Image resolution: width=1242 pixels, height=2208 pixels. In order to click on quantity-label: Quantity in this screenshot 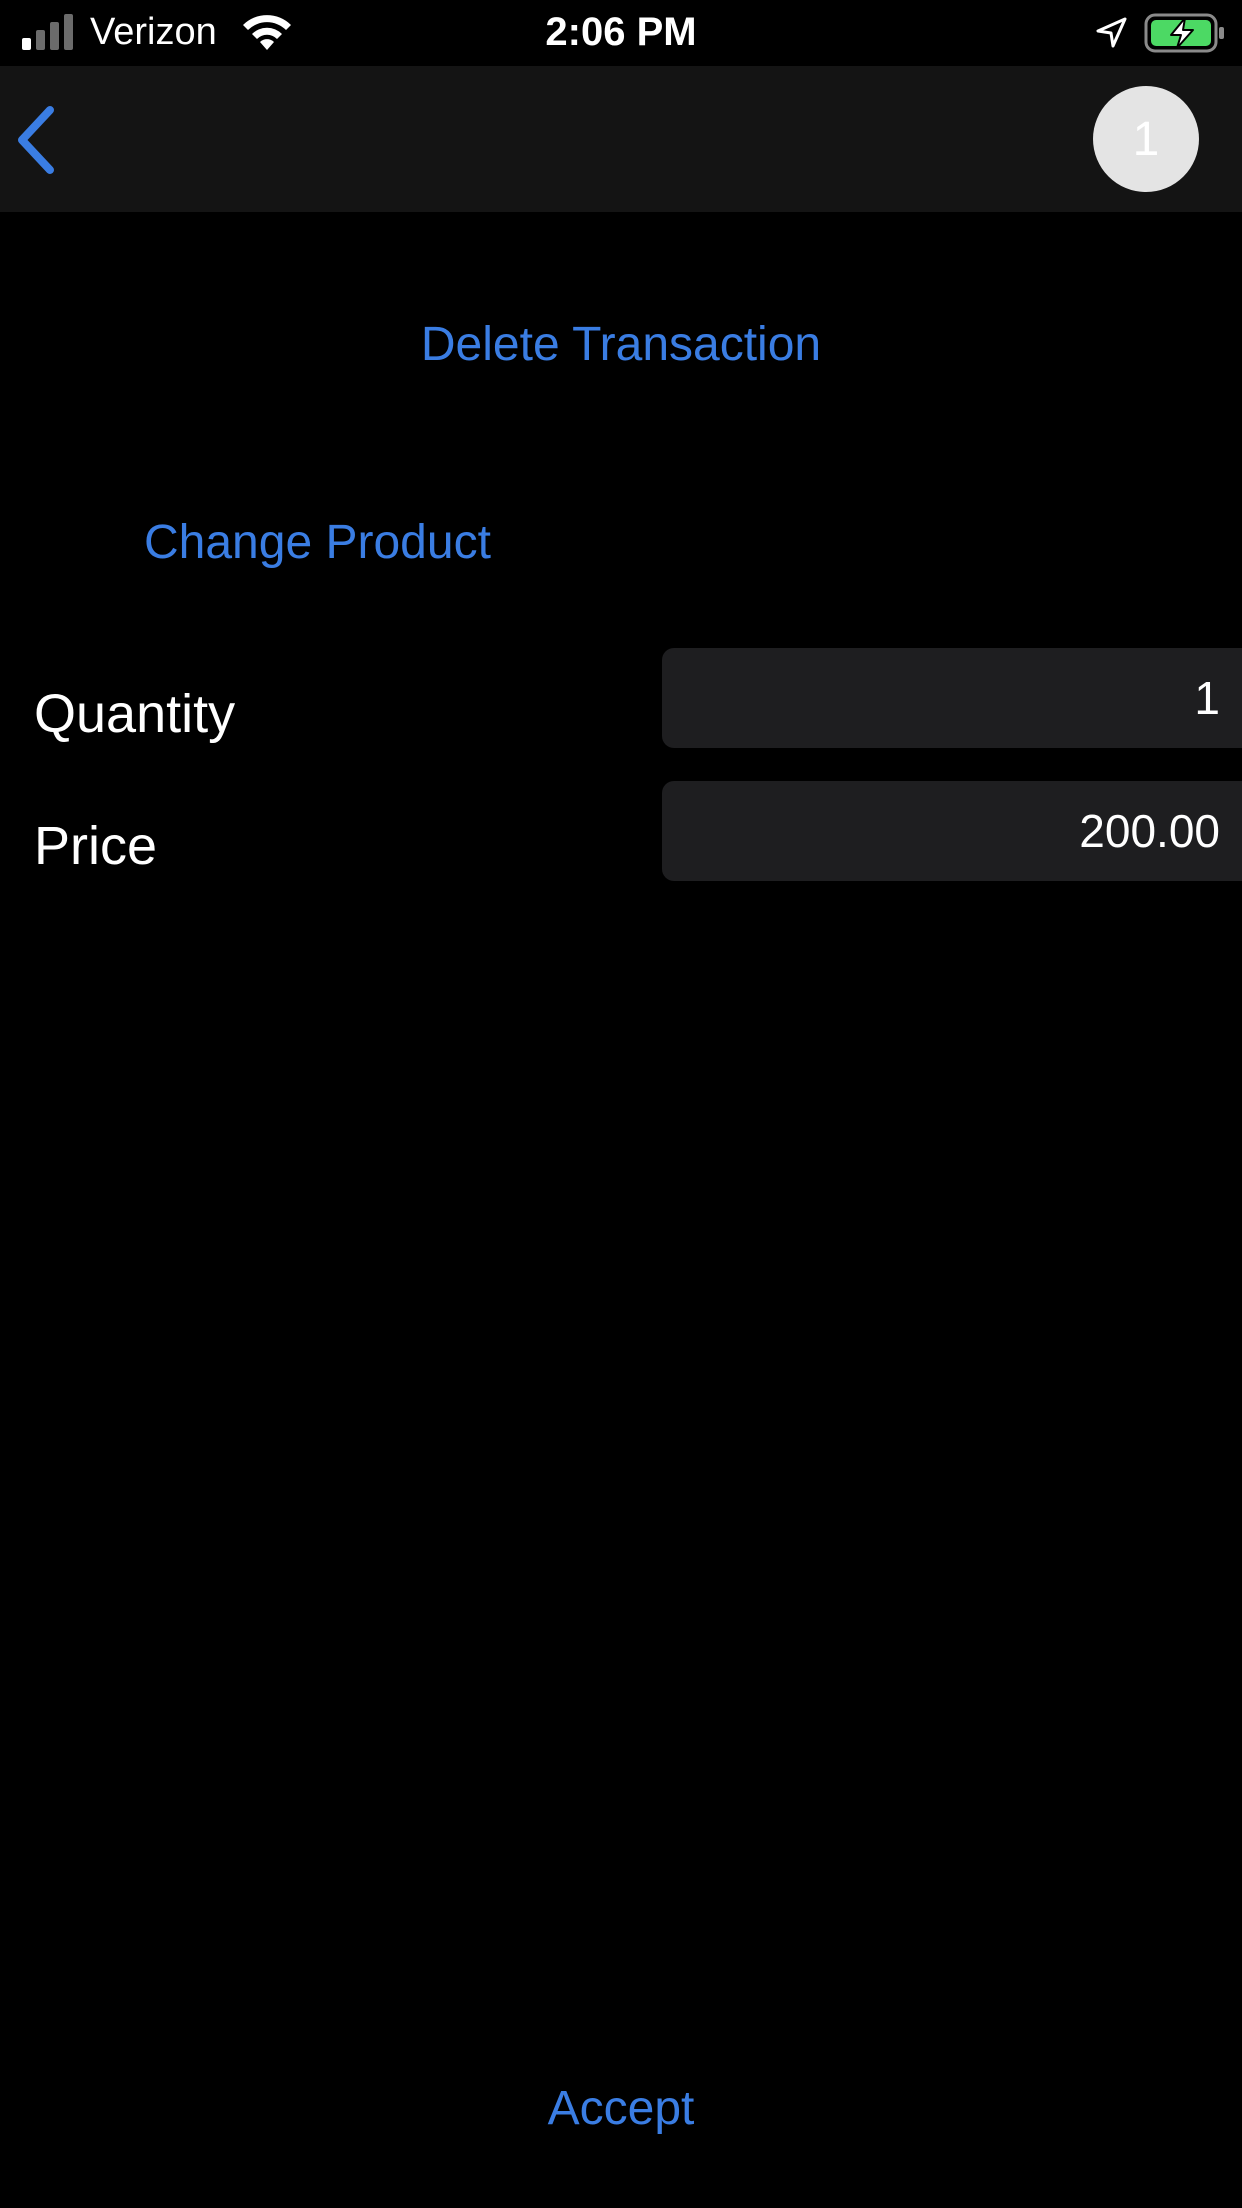, I will do `click(135, 714)`.